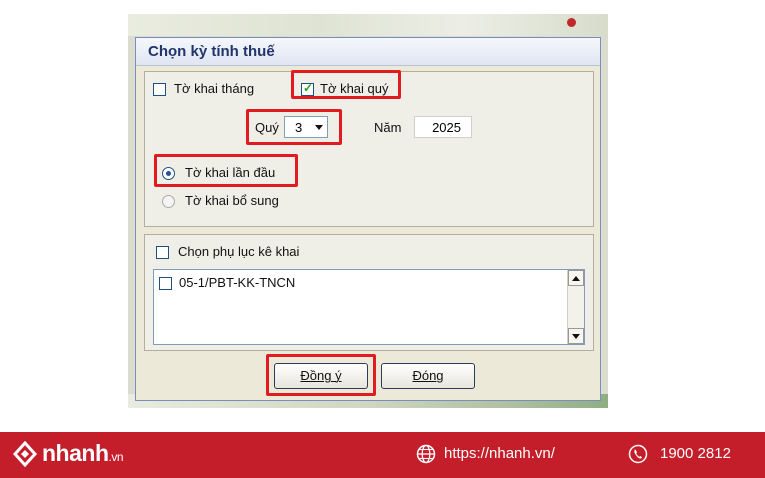  I want to click on highlight-quarterly, so click(346, 84).